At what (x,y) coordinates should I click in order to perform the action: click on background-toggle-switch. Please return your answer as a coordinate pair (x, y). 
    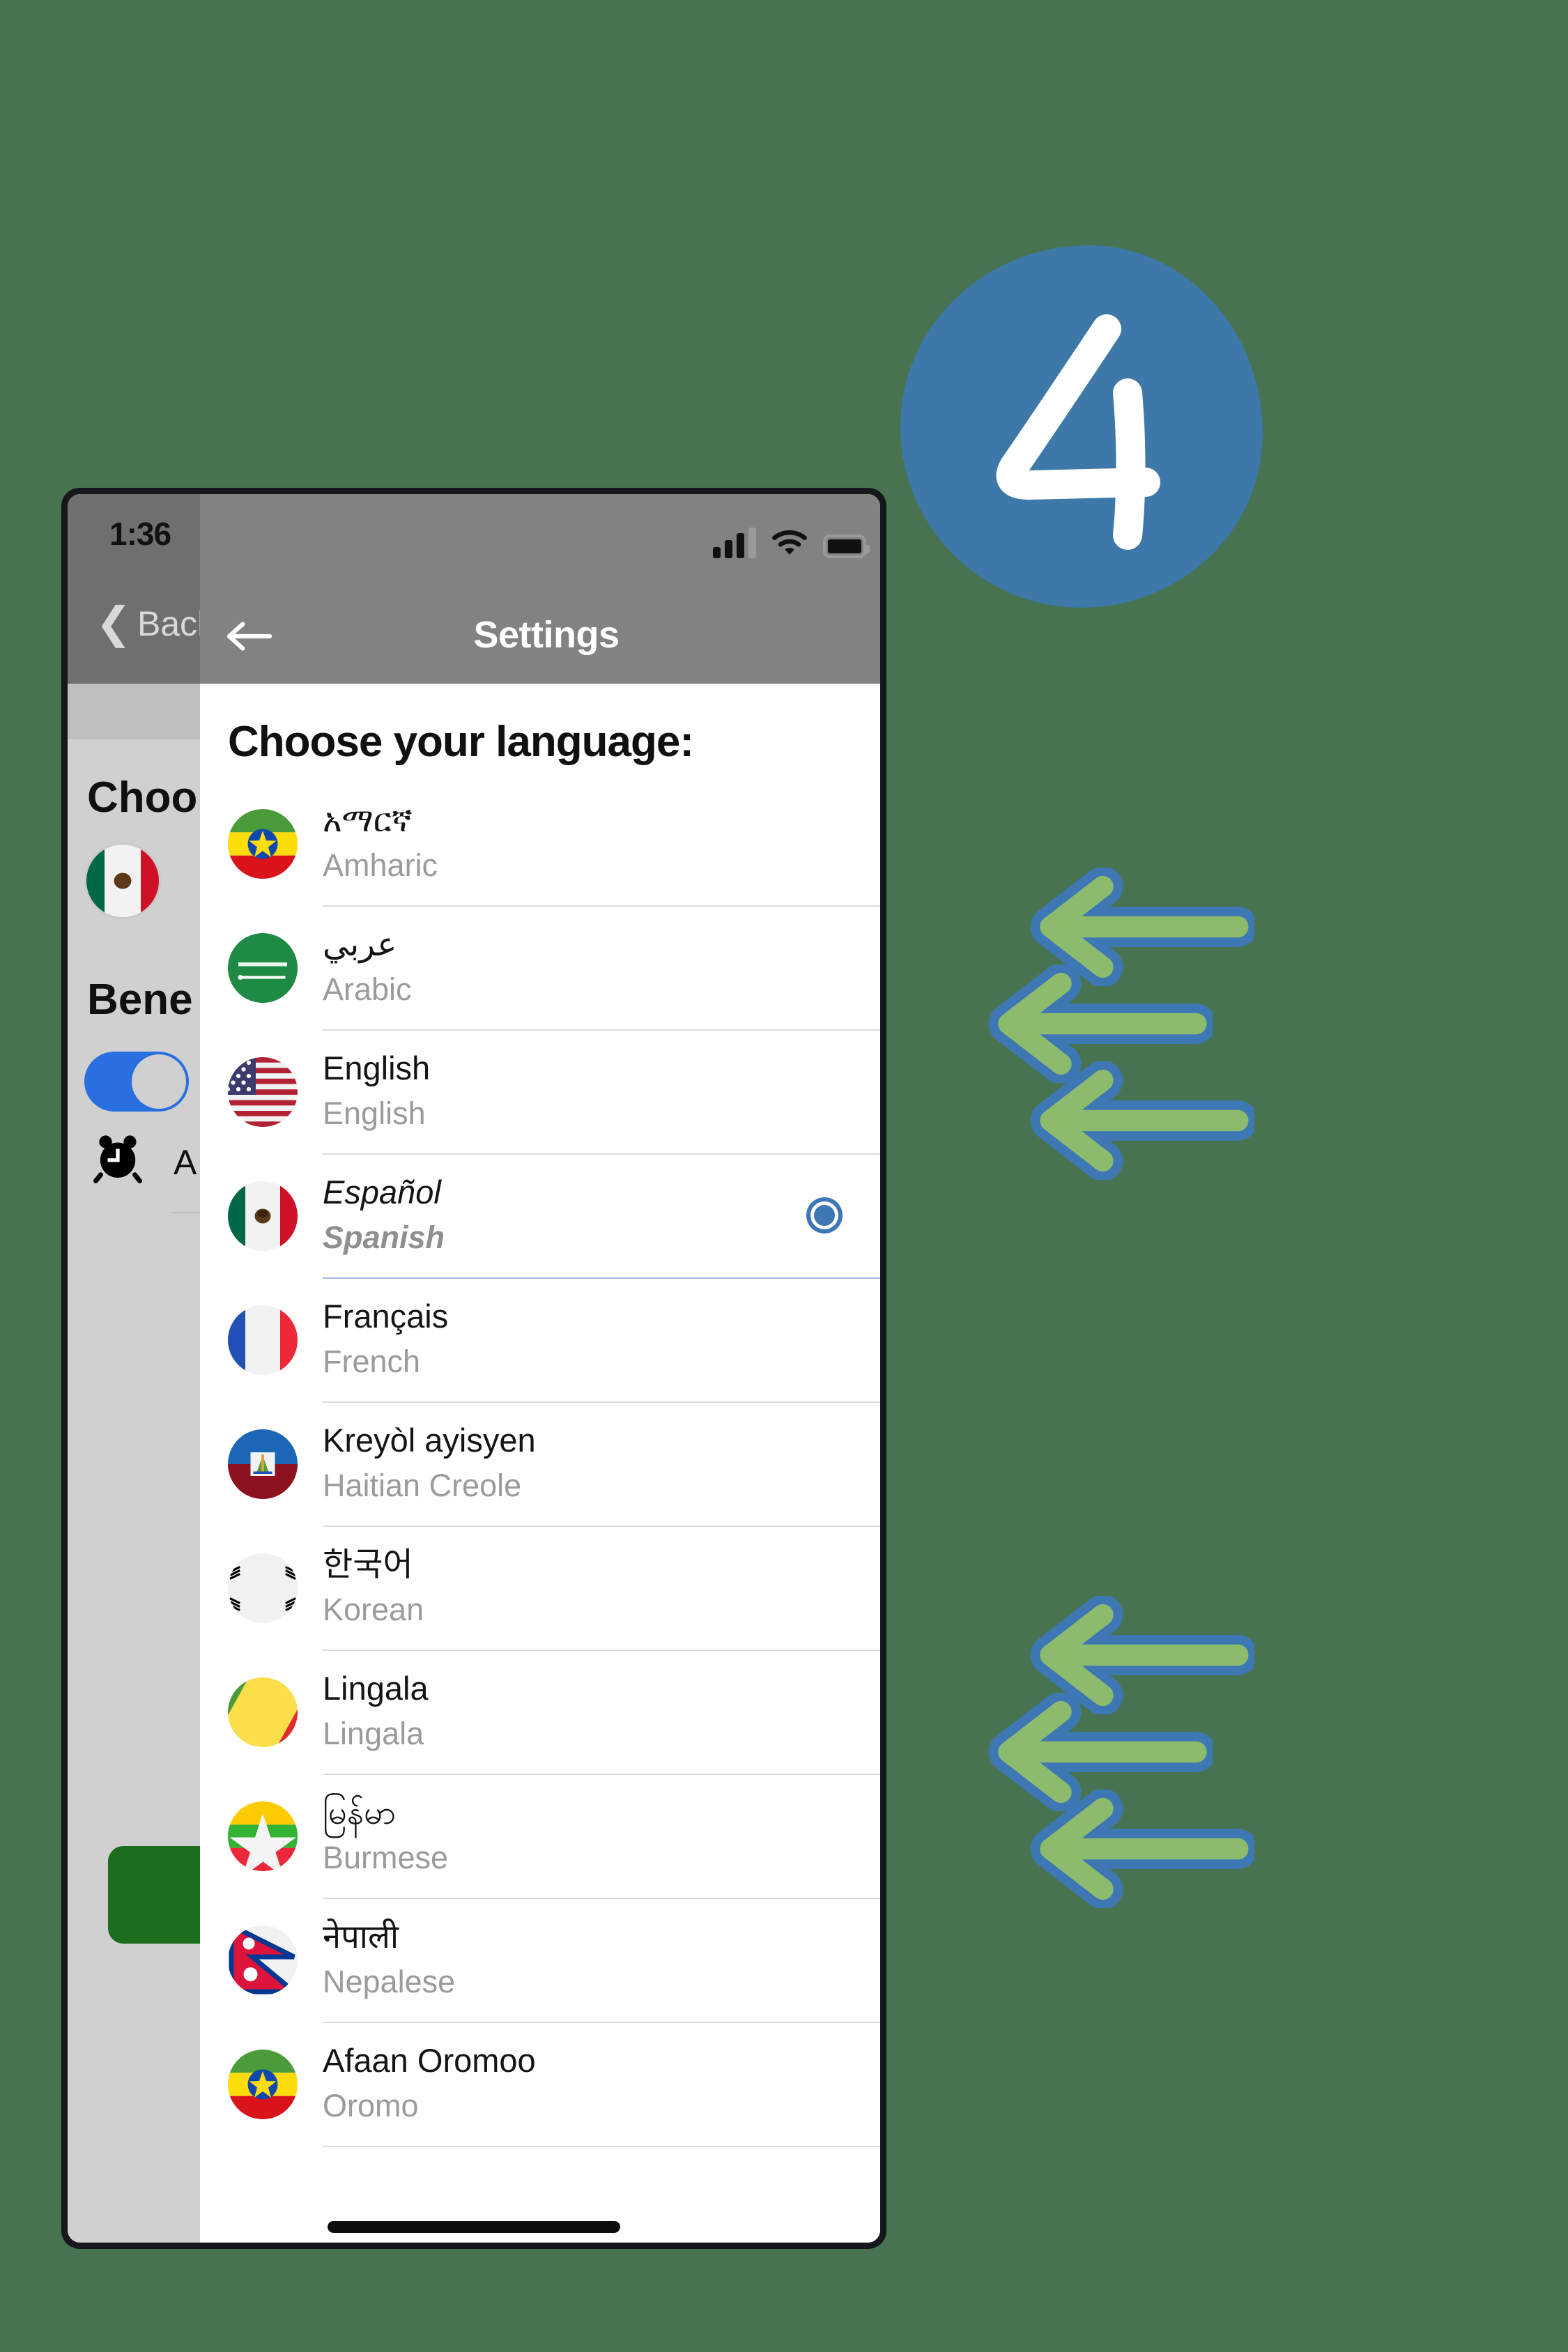
    Looking at the image, I should click on (136, 1082).